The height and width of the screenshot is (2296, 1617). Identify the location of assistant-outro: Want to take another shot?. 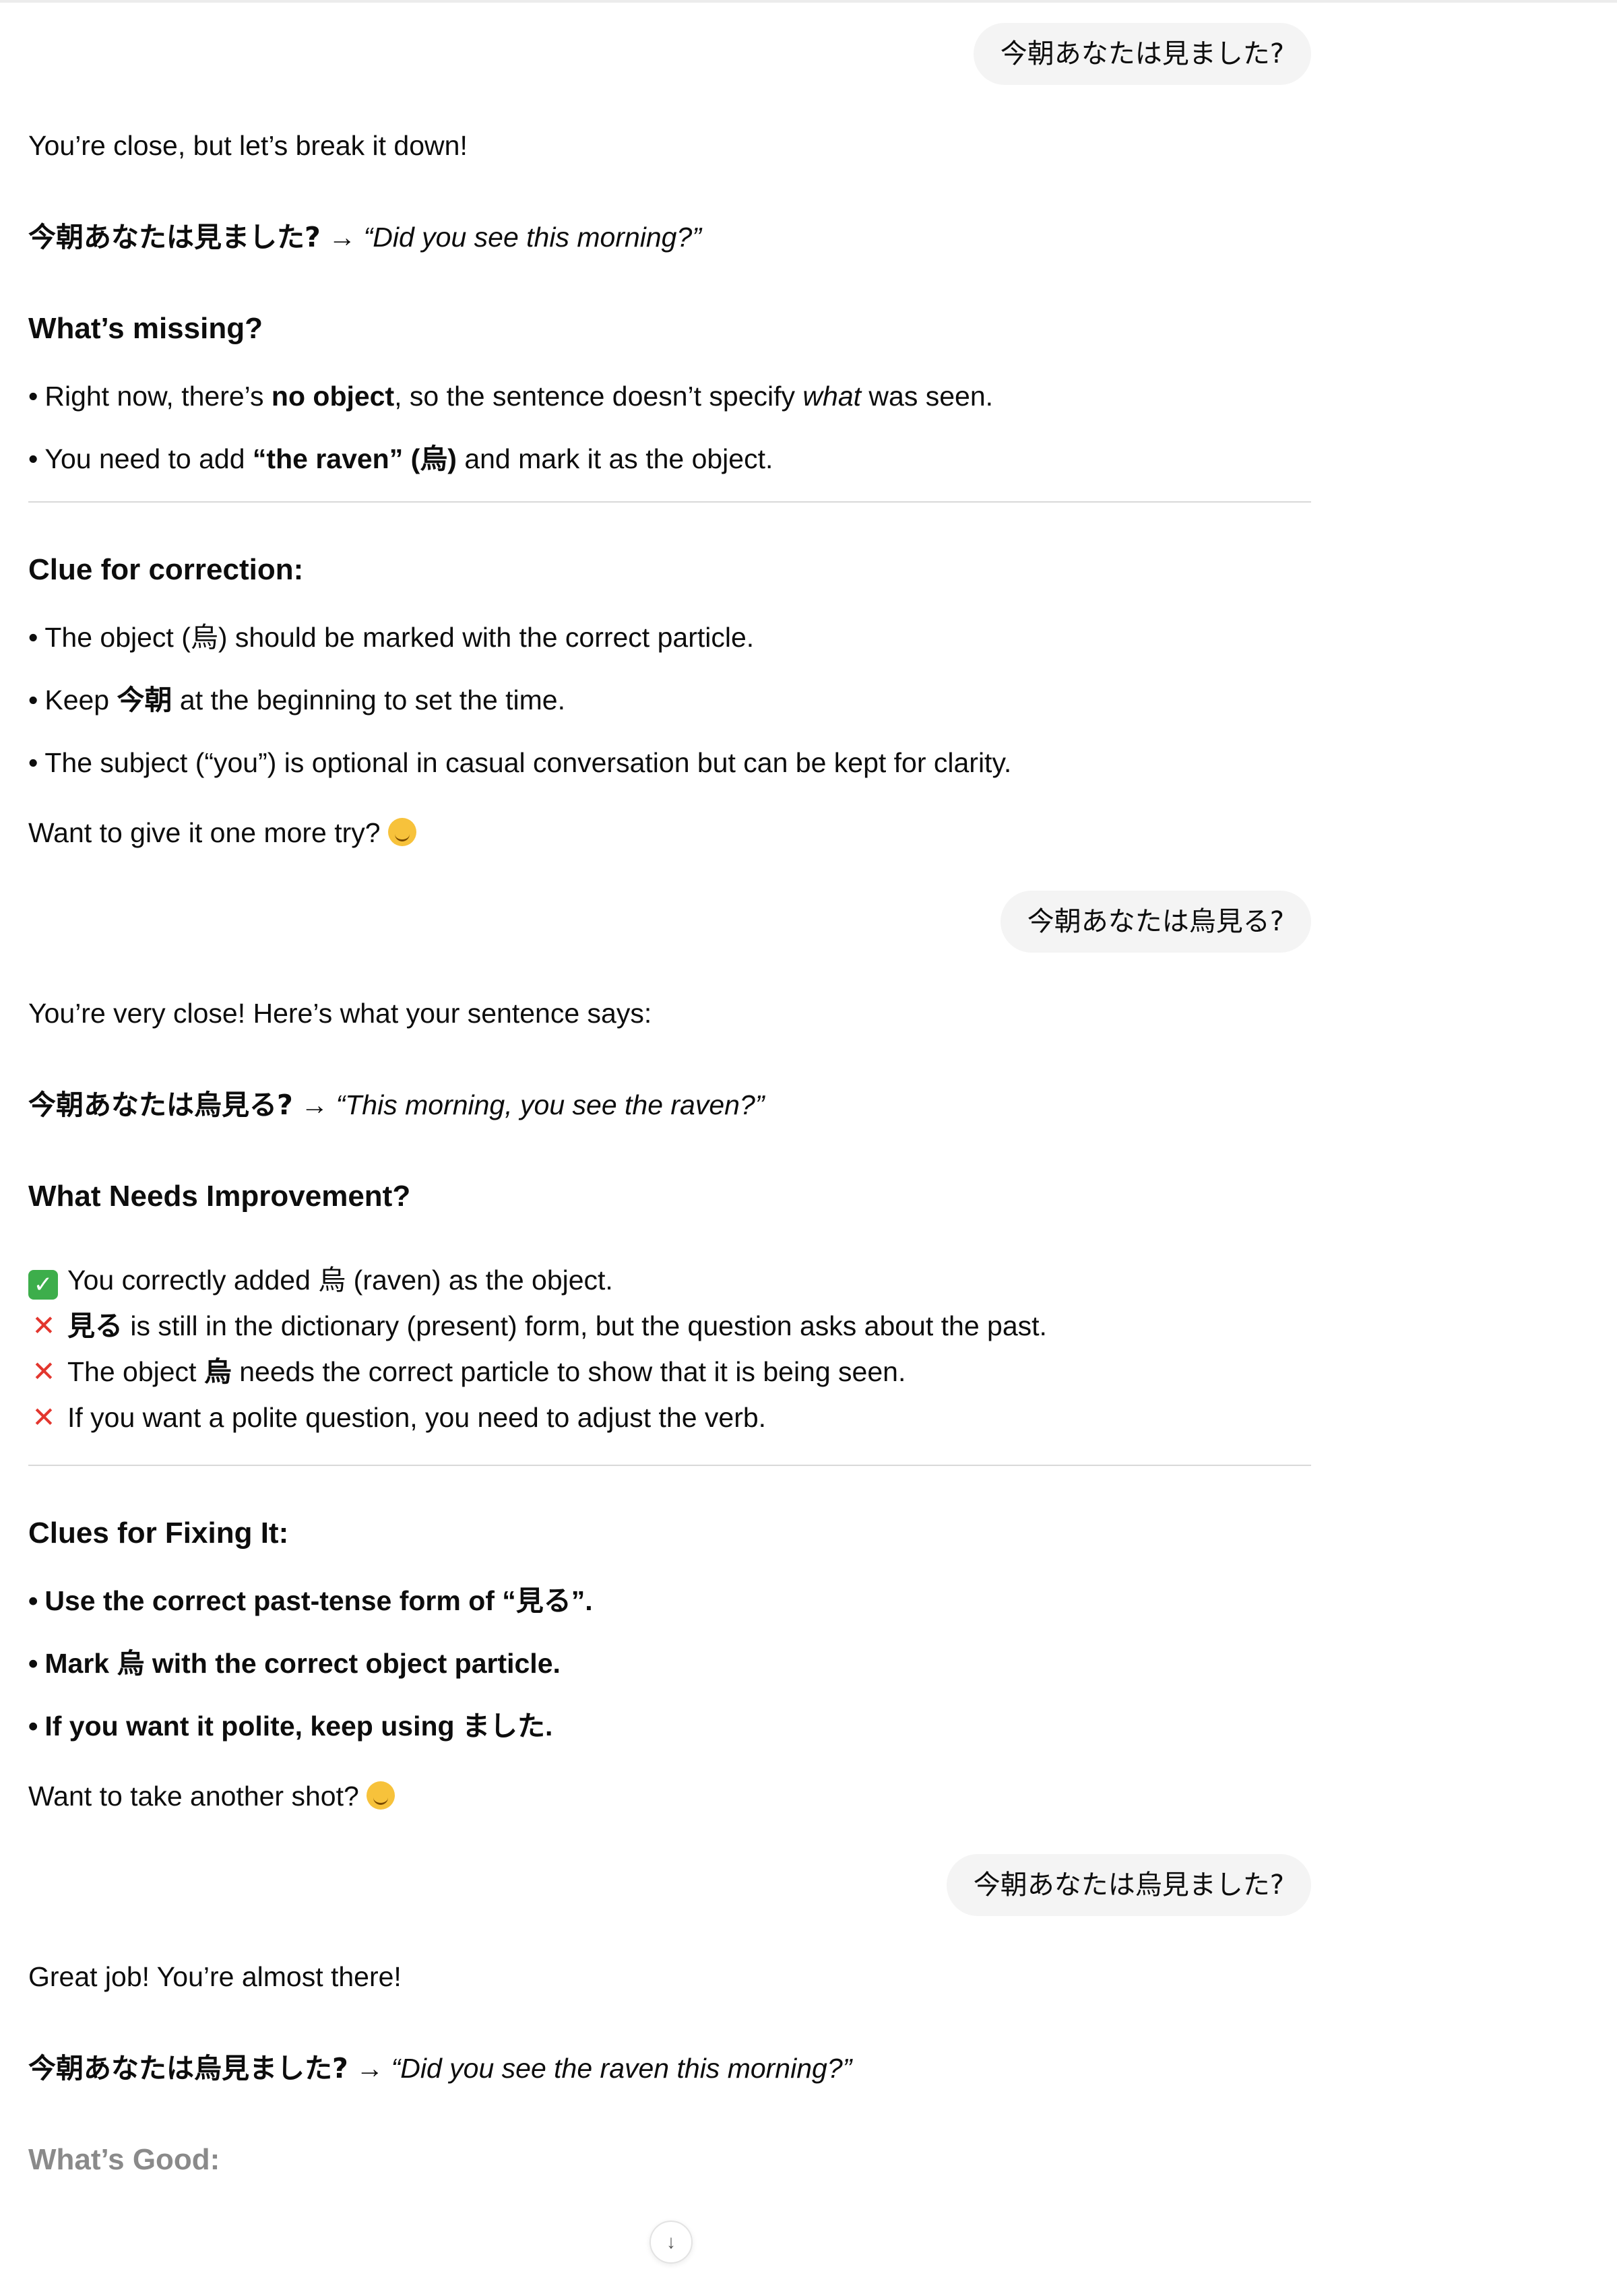
(669, 1796).